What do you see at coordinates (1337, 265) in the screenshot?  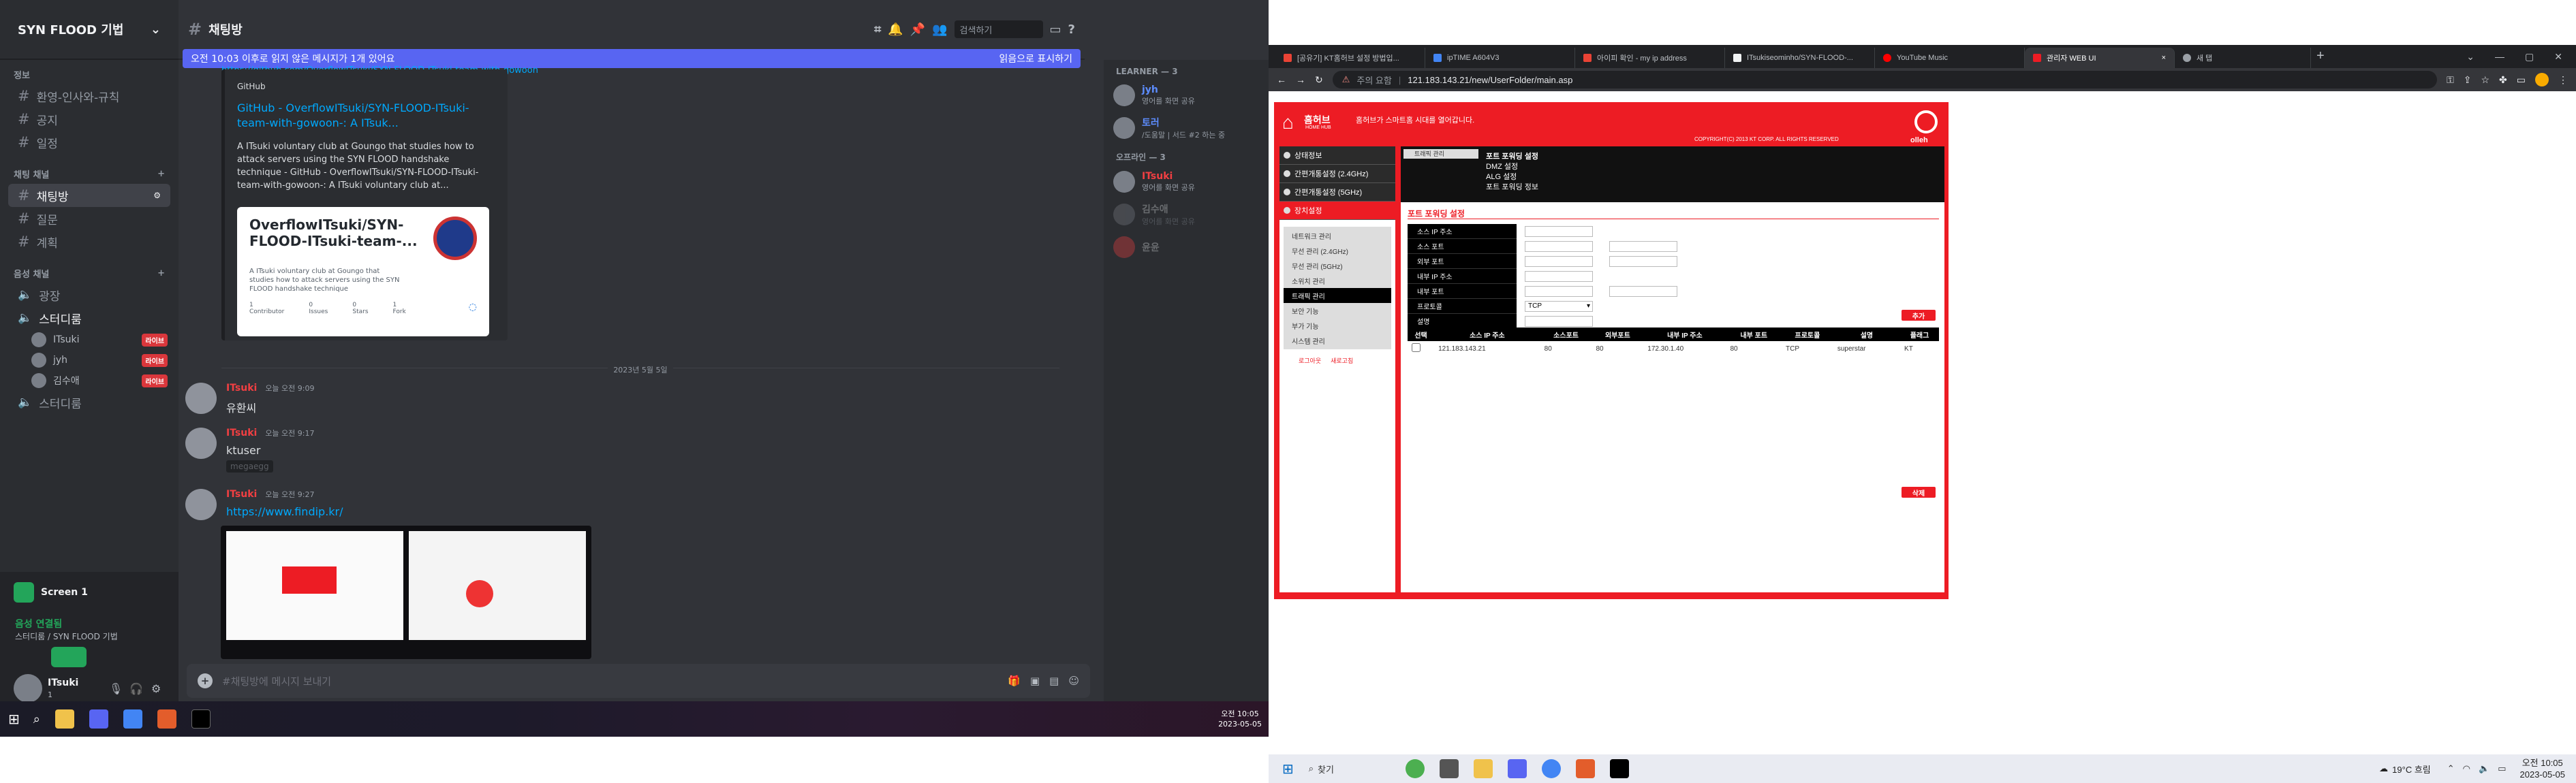 I see `submenu-wireless-5: 무선 관리 (5GHz)` at bounding box center [1337, 265].